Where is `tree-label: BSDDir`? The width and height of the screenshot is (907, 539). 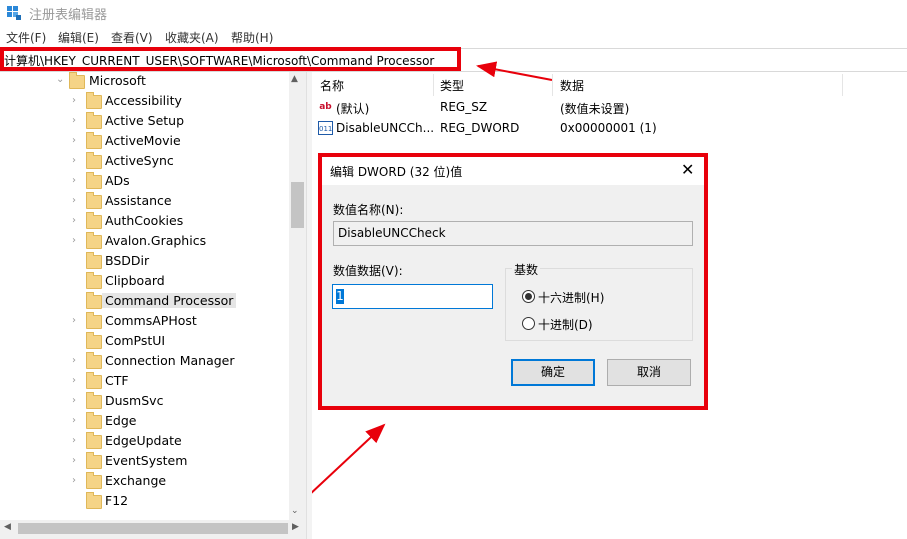
tree-label: BSDDir is located at coordinates (127, 260).